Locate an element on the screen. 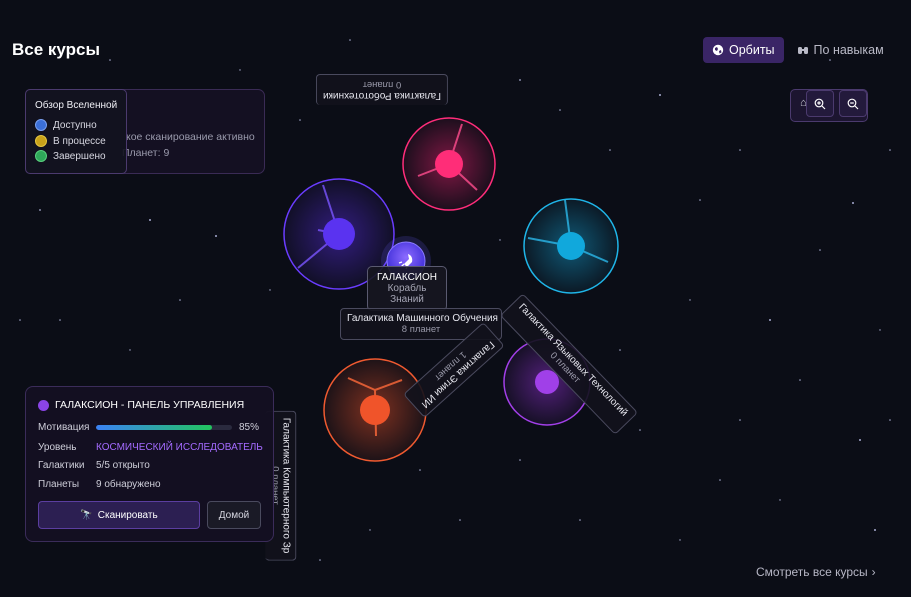  available-dot-icon is located at coordinates (41, 125).